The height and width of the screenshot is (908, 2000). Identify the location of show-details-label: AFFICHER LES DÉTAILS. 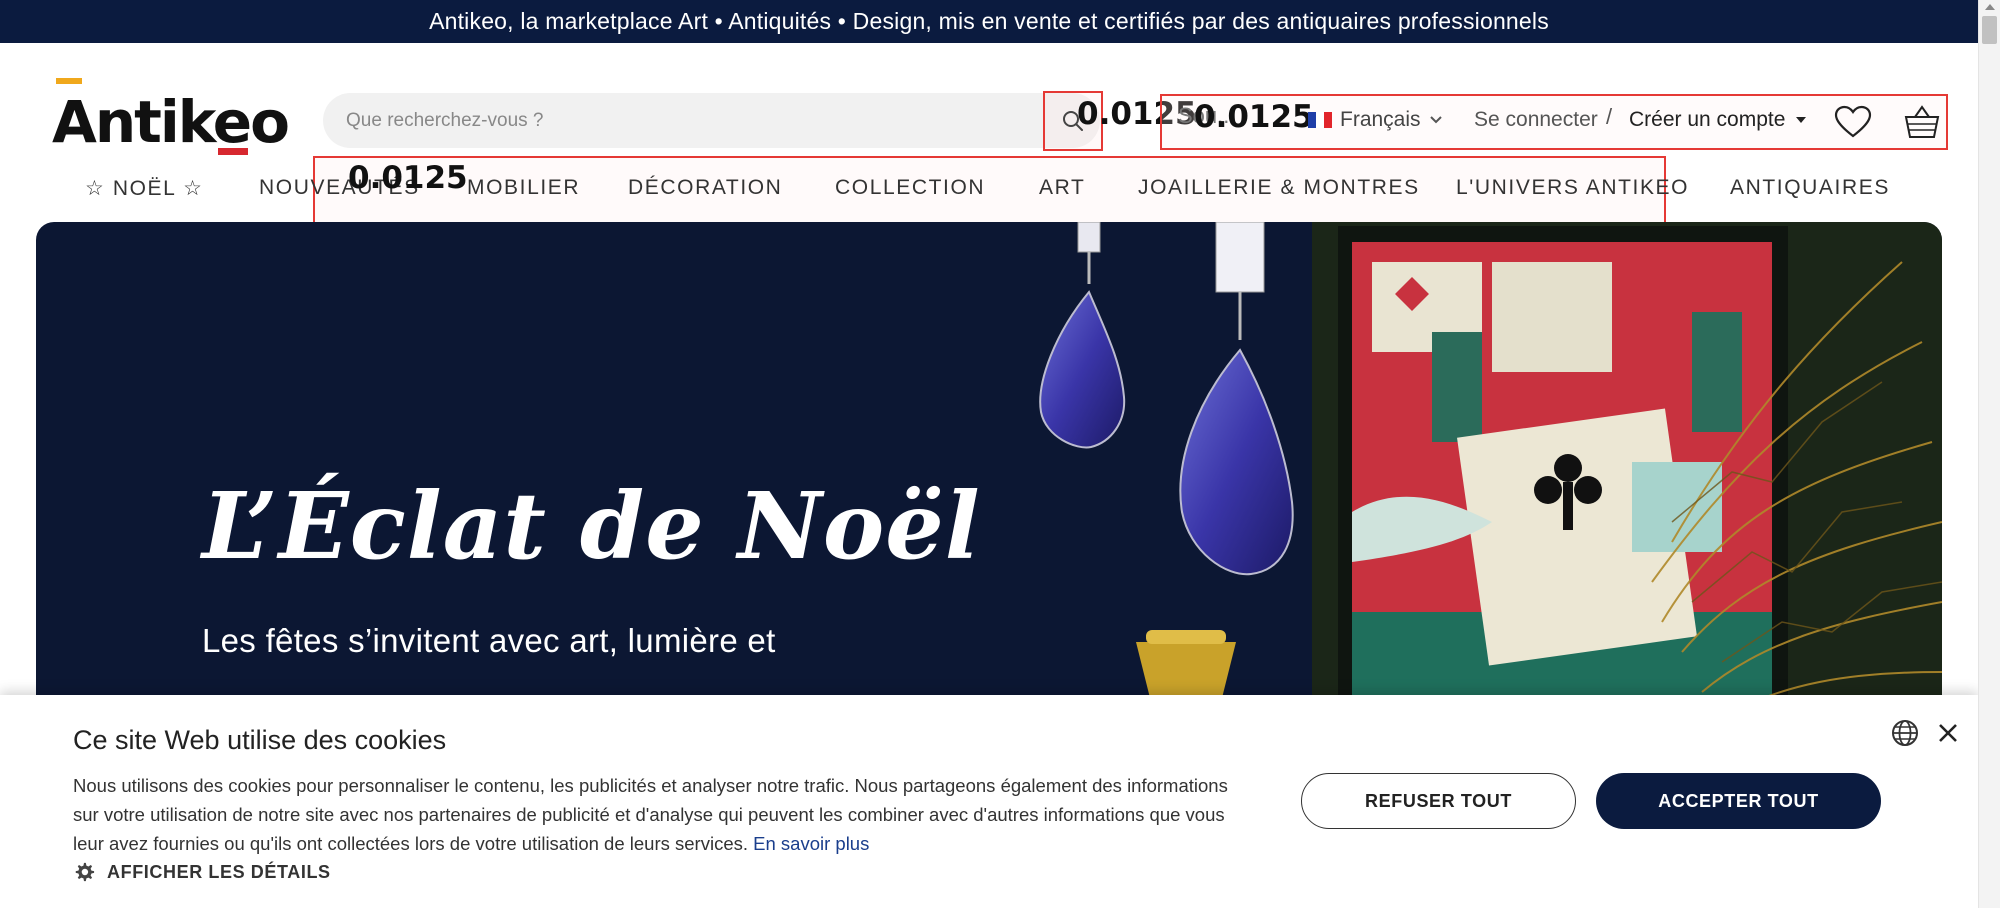
(219, 871).